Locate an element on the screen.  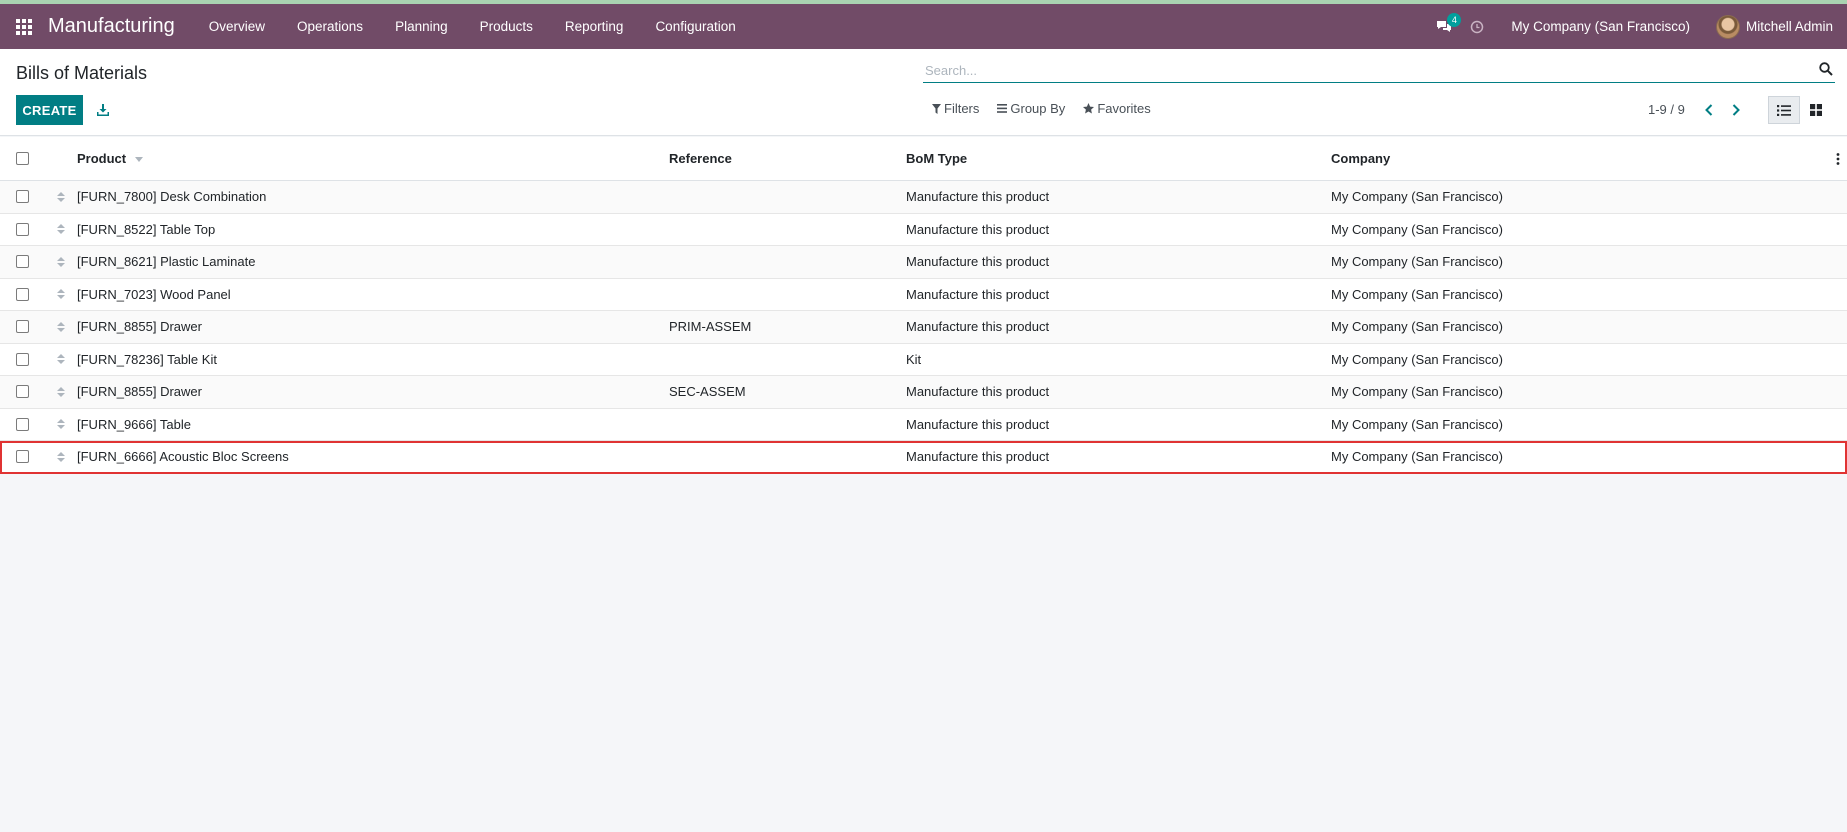
company-switcher: My Company (San Francisco) is located at coordinates (1600, 26).